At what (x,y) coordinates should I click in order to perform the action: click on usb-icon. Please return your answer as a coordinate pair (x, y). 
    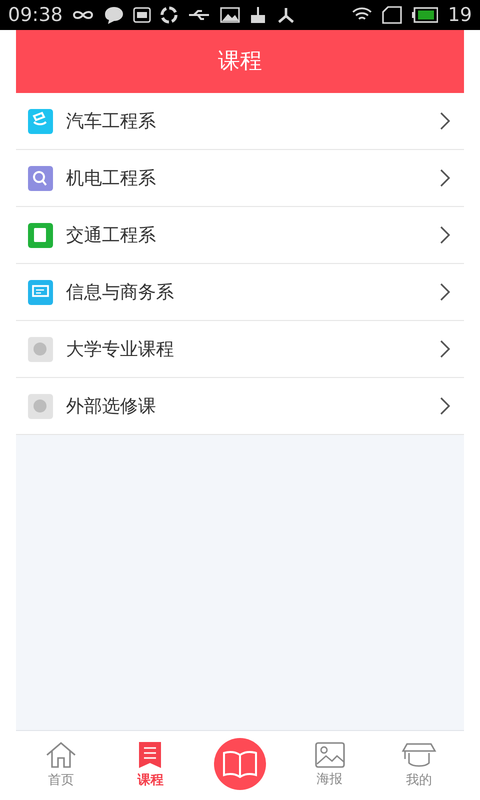
    Looking at the image, I should click on (198, 15).